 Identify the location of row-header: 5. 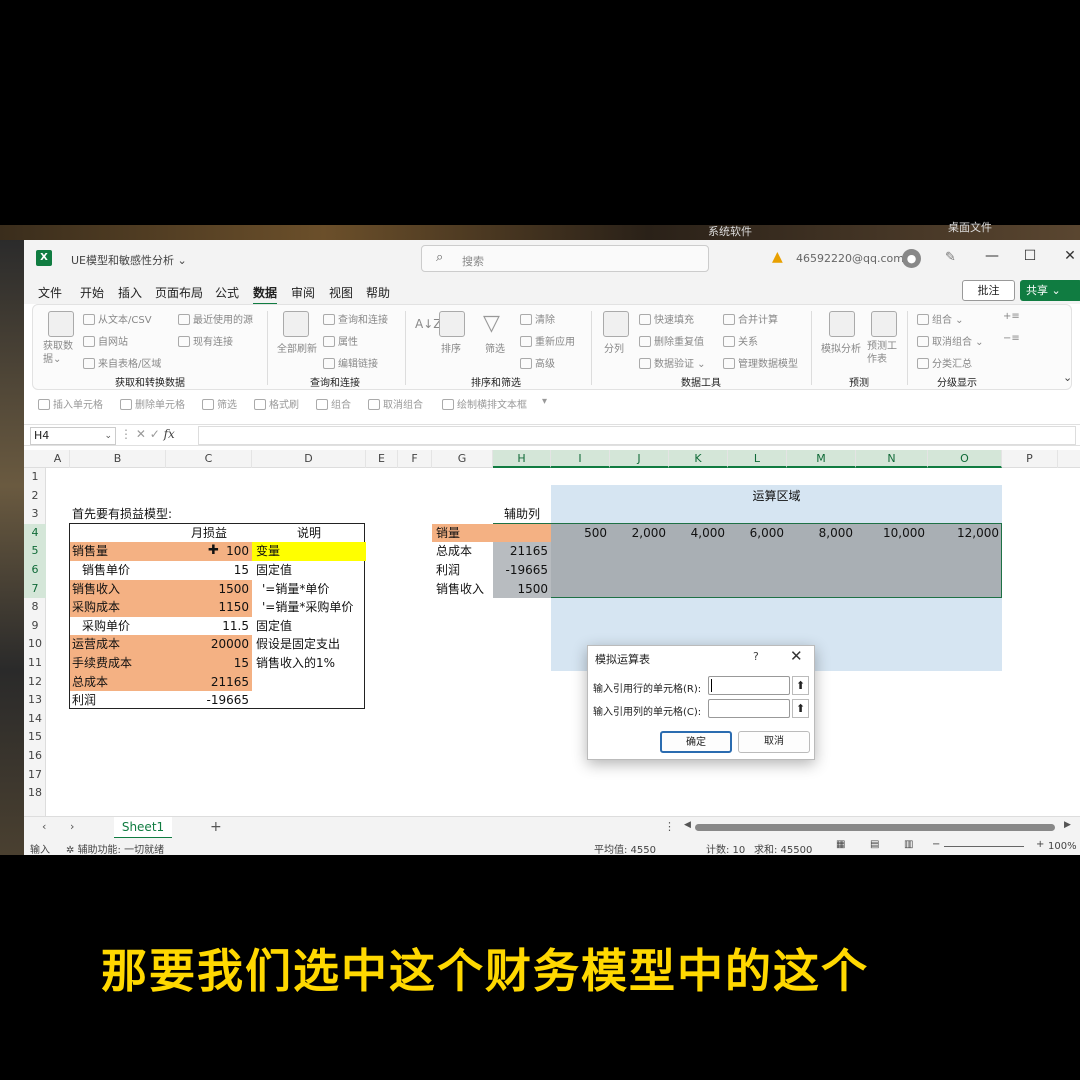
(35, 551).